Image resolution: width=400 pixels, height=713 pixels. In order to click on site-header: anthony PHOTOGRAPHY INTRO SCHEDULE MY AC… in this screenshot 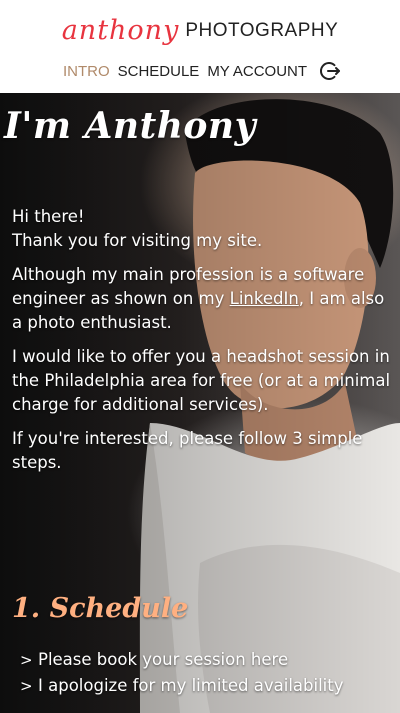, I will do `click(200, 46)`.